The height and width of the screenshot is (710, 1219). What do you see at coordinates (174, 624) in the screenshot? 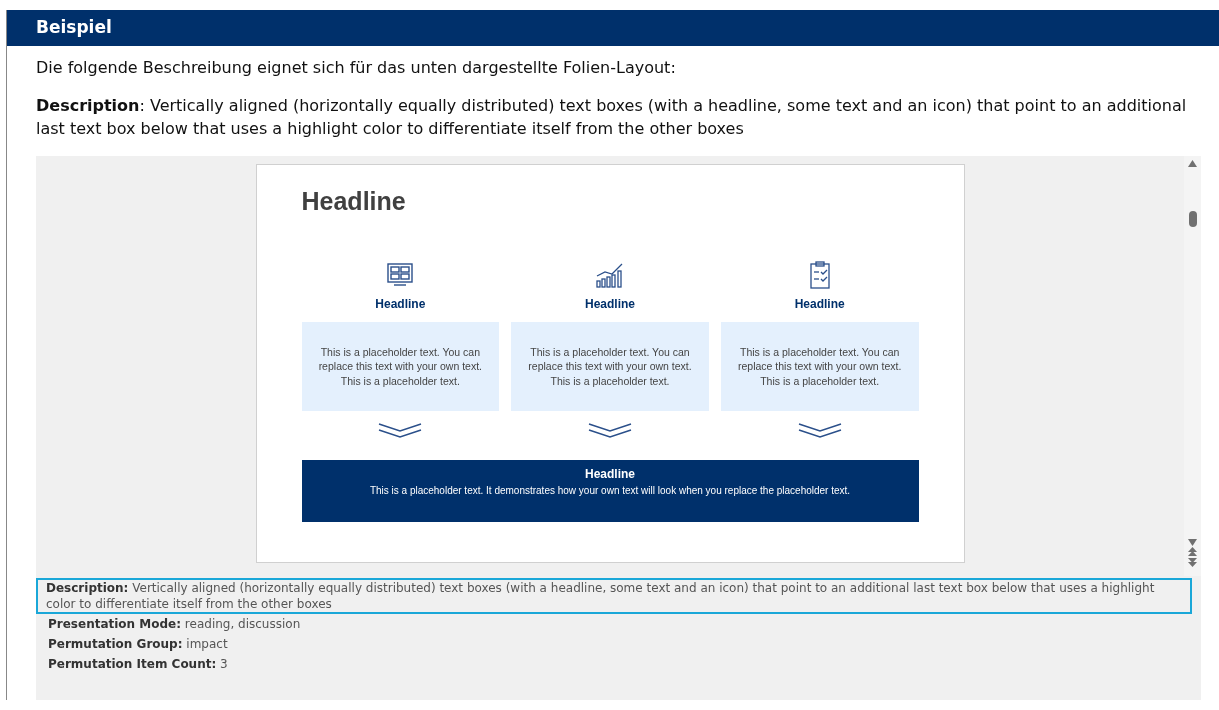
I see `metadata-line: Presentation Mode: reading, discussion` at bounding box center [174, 624].